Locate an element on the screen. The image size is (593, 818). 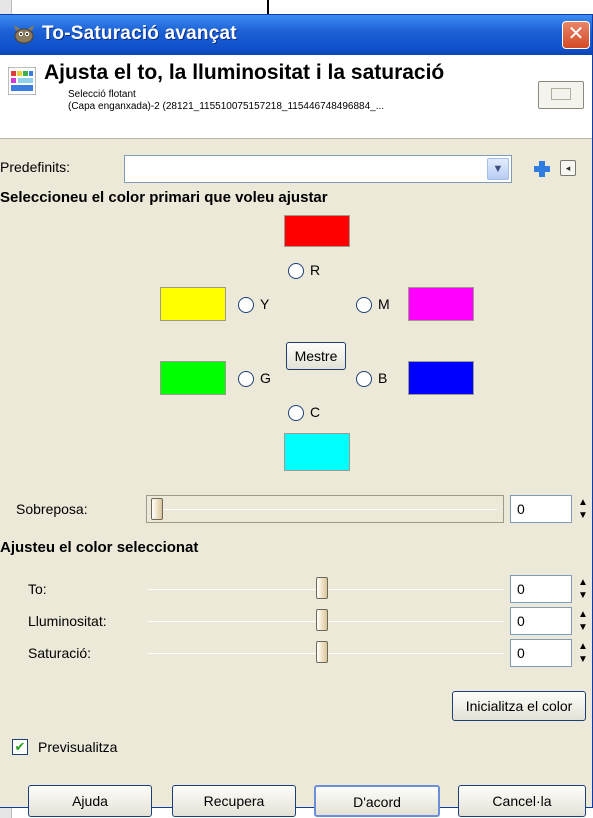
saturation-label: Saturació: is located at coordinates (60, 653).